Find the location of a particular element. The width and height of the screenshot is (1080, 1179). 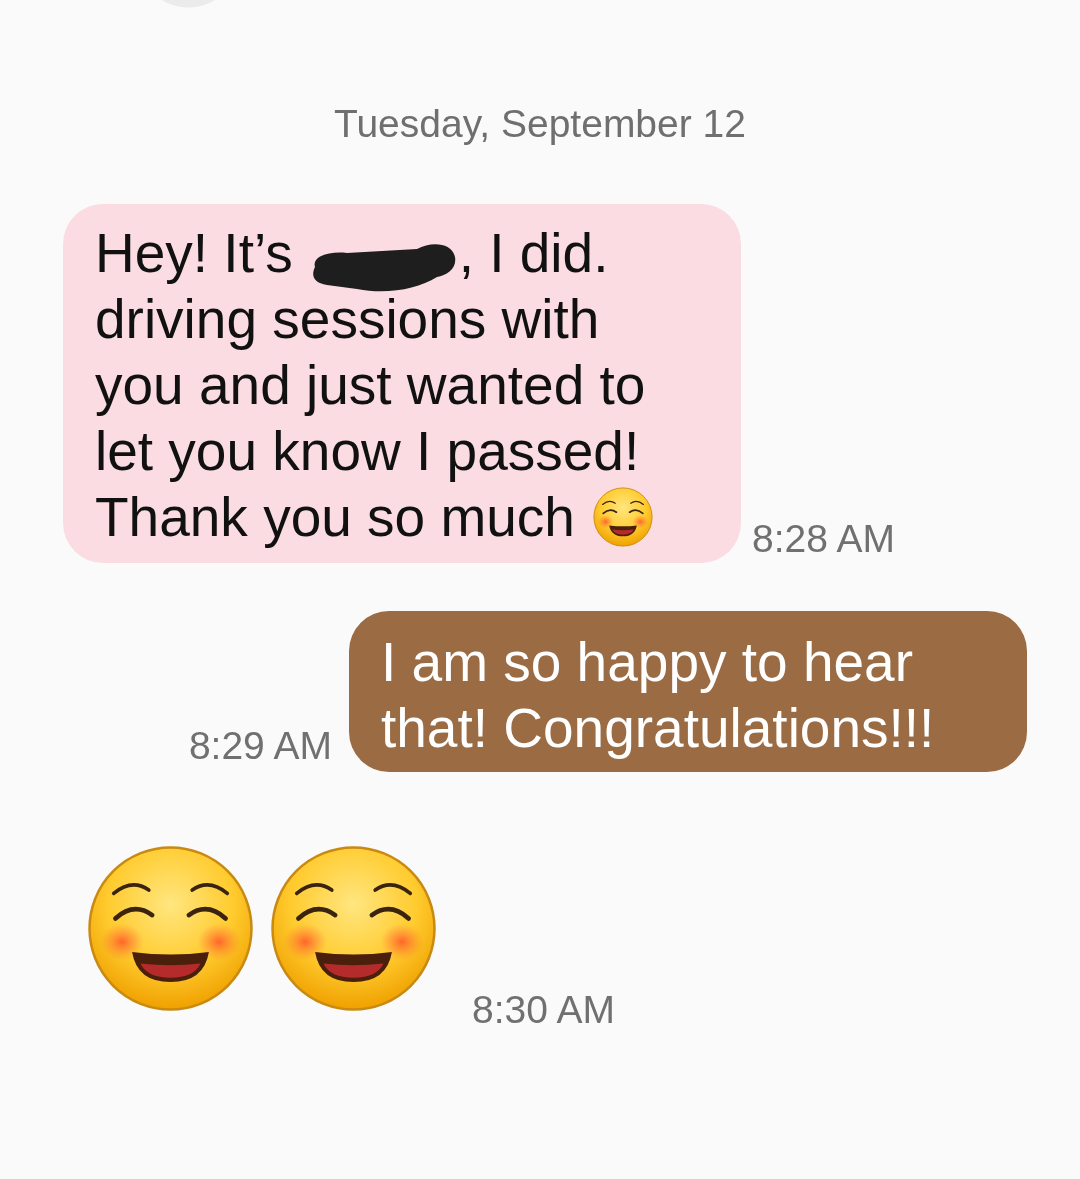

message-time: 8:28 AM is located at coordinates (824, 539).